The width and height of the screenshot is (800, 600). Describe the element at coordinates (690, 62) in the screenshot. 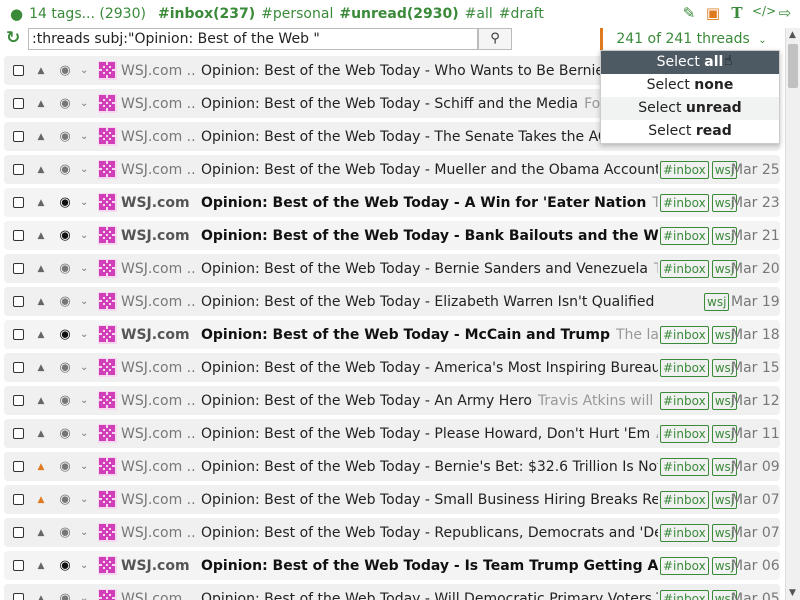

I see `select-menu-item: Select all` at that location.